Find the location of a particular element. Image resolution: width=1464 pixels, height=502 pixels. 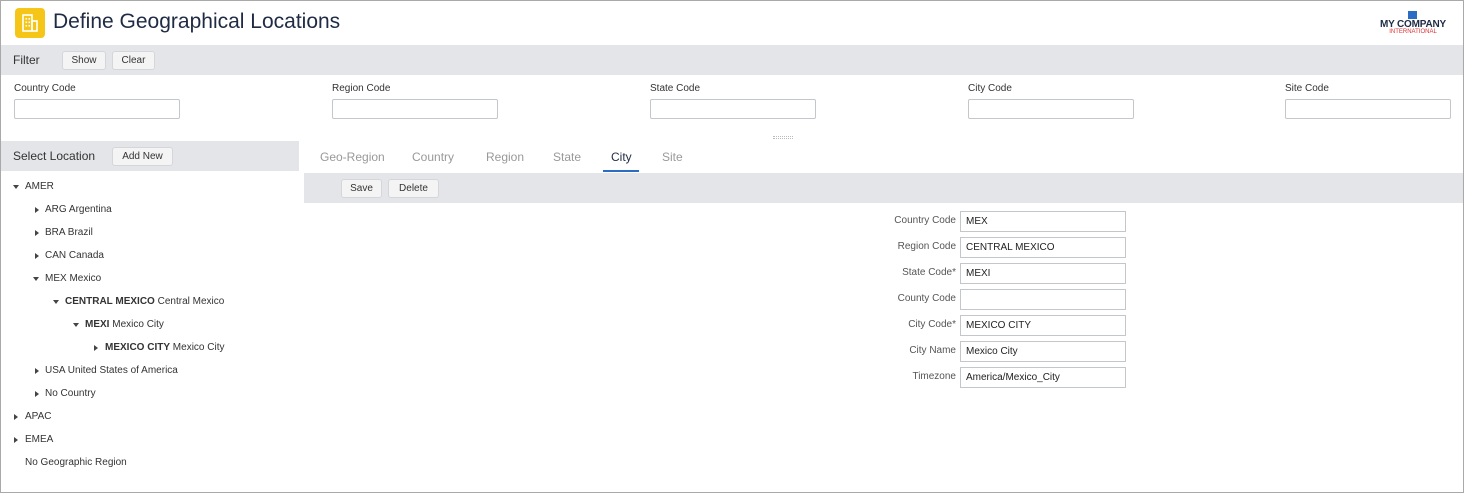

show-button: Show is located at coordinates (84, 60).